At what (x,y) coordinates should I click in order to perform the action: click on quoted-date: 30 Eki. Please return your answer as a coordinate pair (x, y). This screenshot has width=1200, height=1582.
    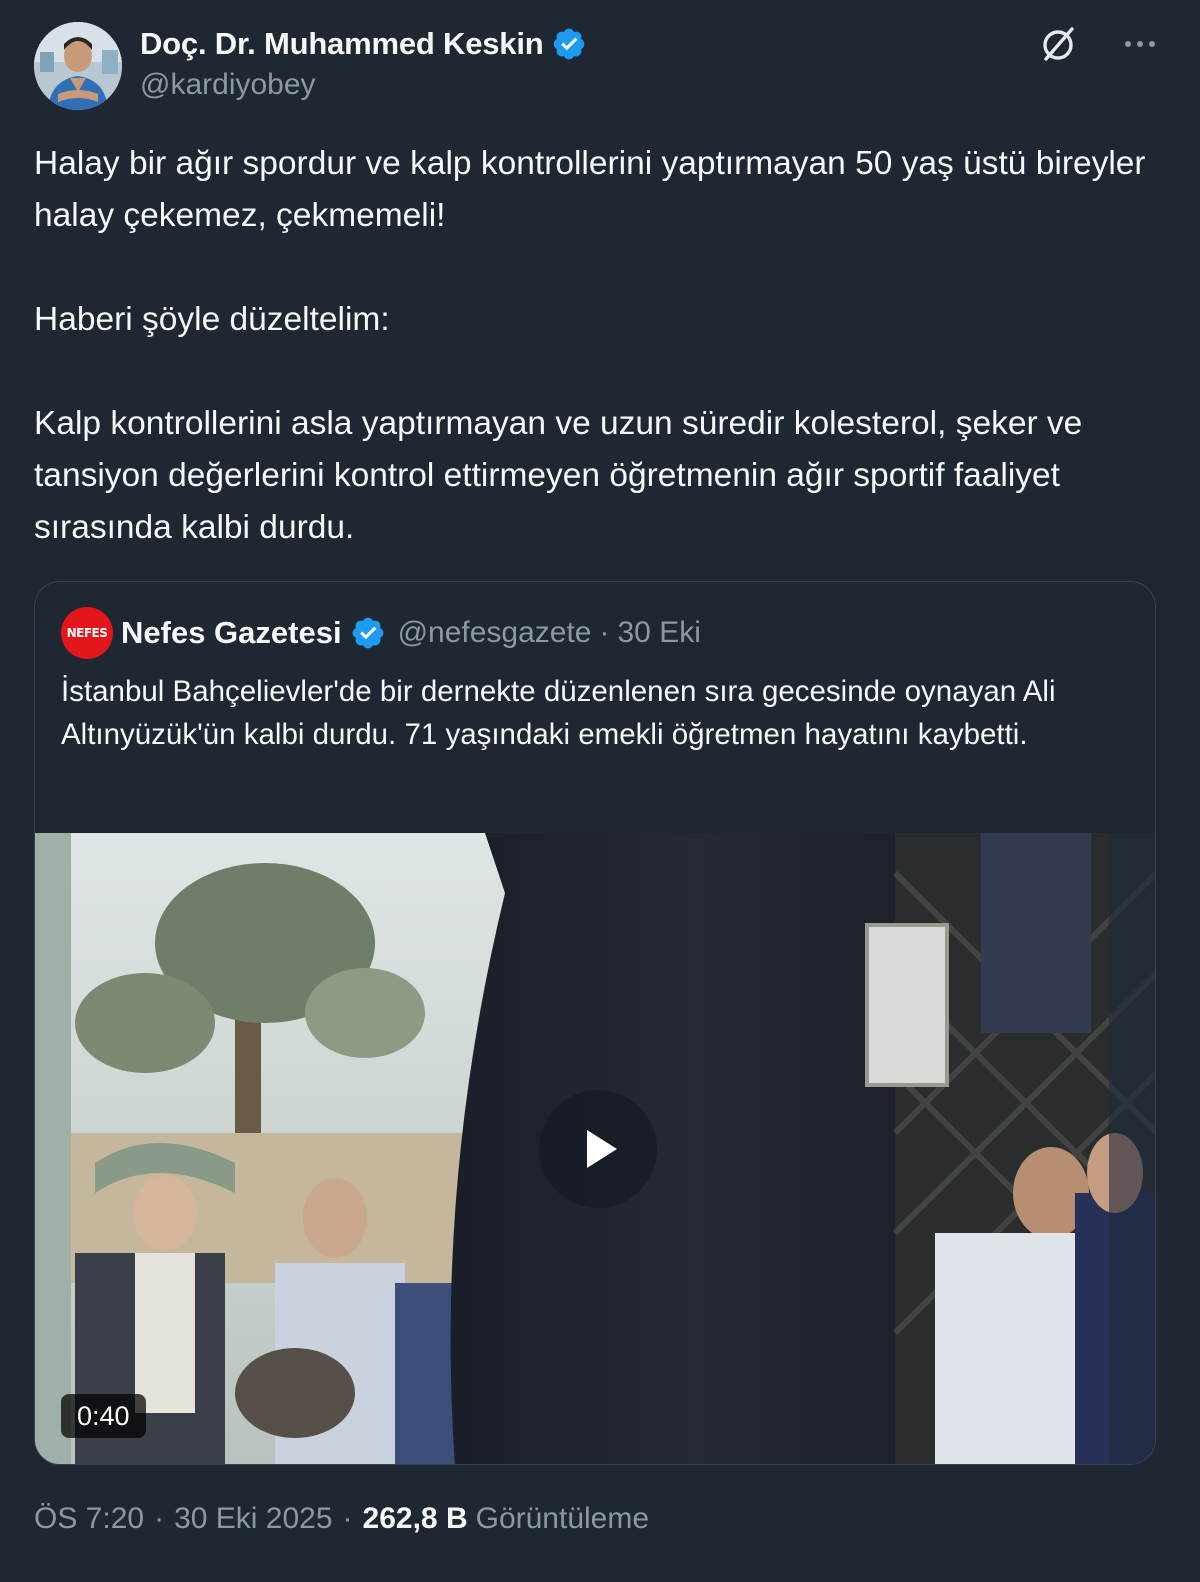
    Looking at the image, I should click on (658, 633).